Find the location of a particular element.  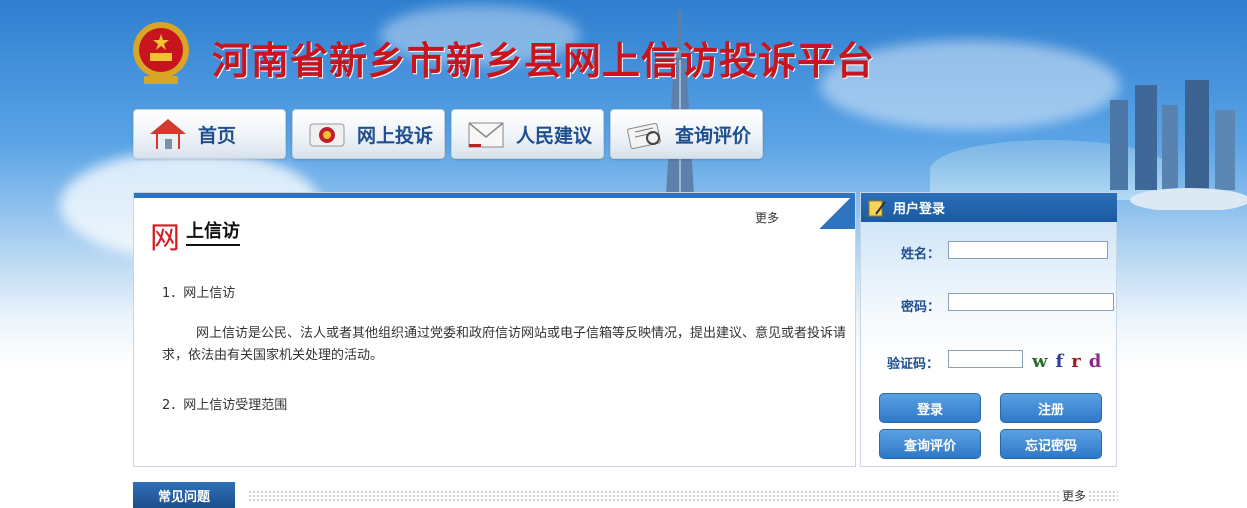

nav-query-evaluation: 查询评价 is located at coordinates (686, 134).